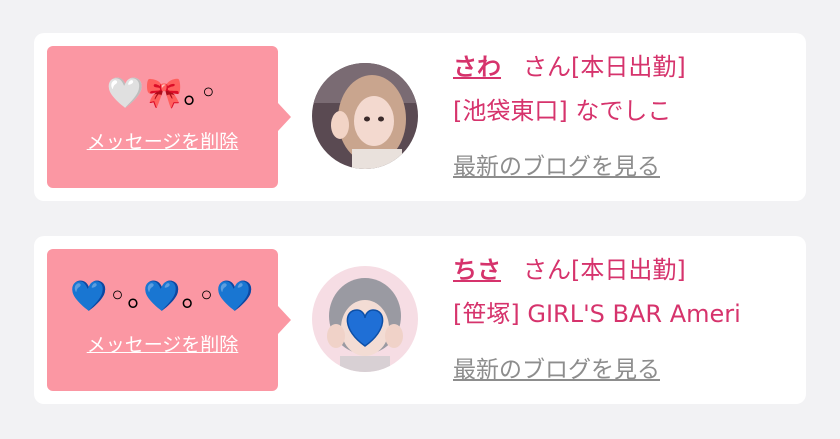 The width and height of the screenshot is (840, 439). I want to click on photo-avatar-heart-covered-icon, so click(365, 319).